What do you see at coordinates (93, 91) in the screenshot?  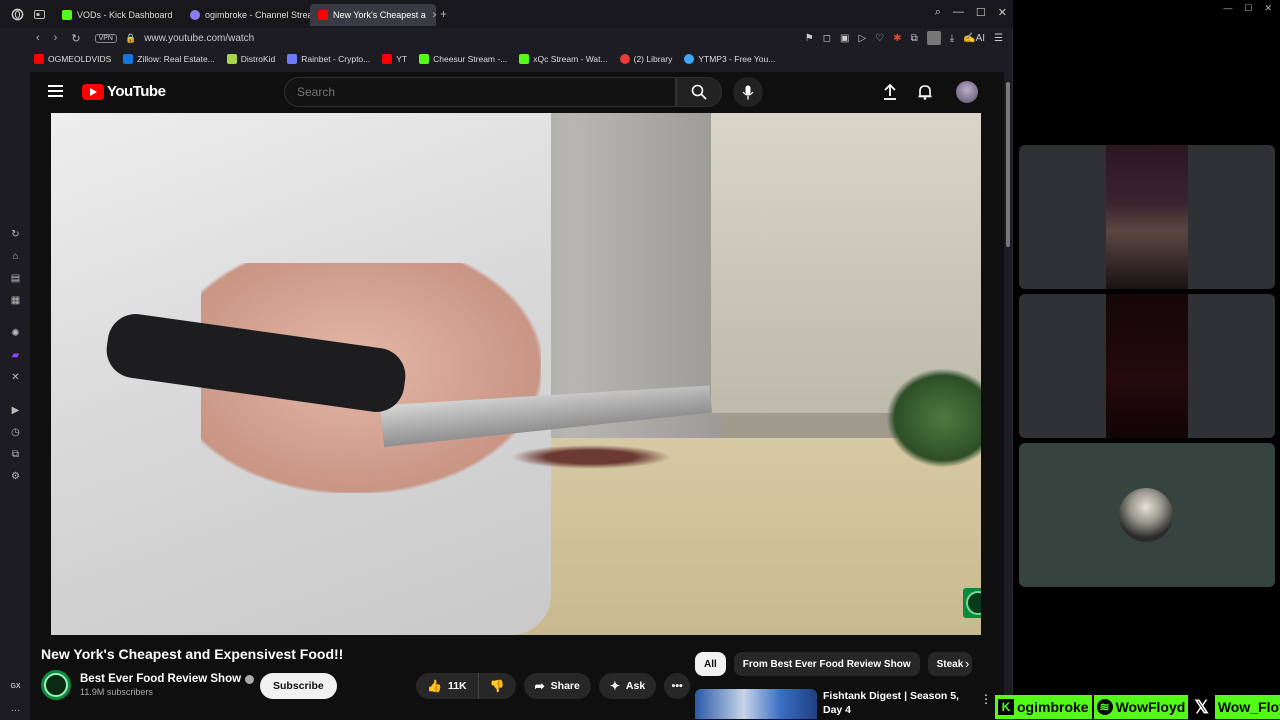 I see `youtube-play-icon` at bounding box center [93, 91].